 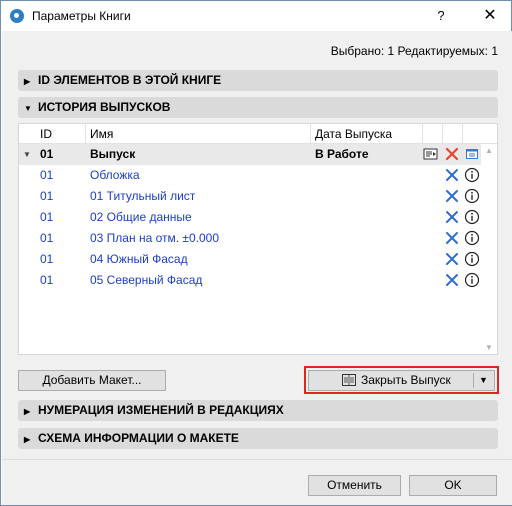 What do you see at coordinates (258, 438) in the screenshot?
I see `section-layout-info: ▶ СХЕМА ИНФОРМАЦИИ О МАКЕТЕ` at bounding box center [258, 438].